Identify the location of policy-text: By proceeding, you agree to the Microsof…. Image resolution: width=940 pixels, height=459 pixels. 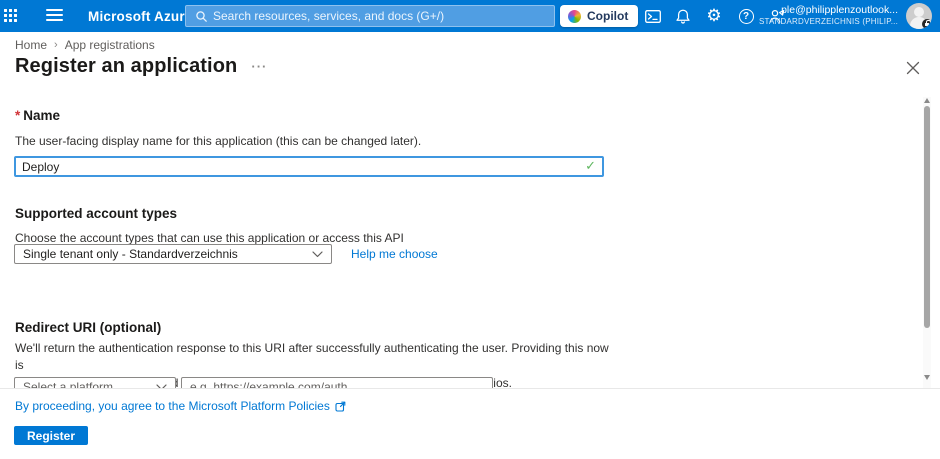
(172, 406).